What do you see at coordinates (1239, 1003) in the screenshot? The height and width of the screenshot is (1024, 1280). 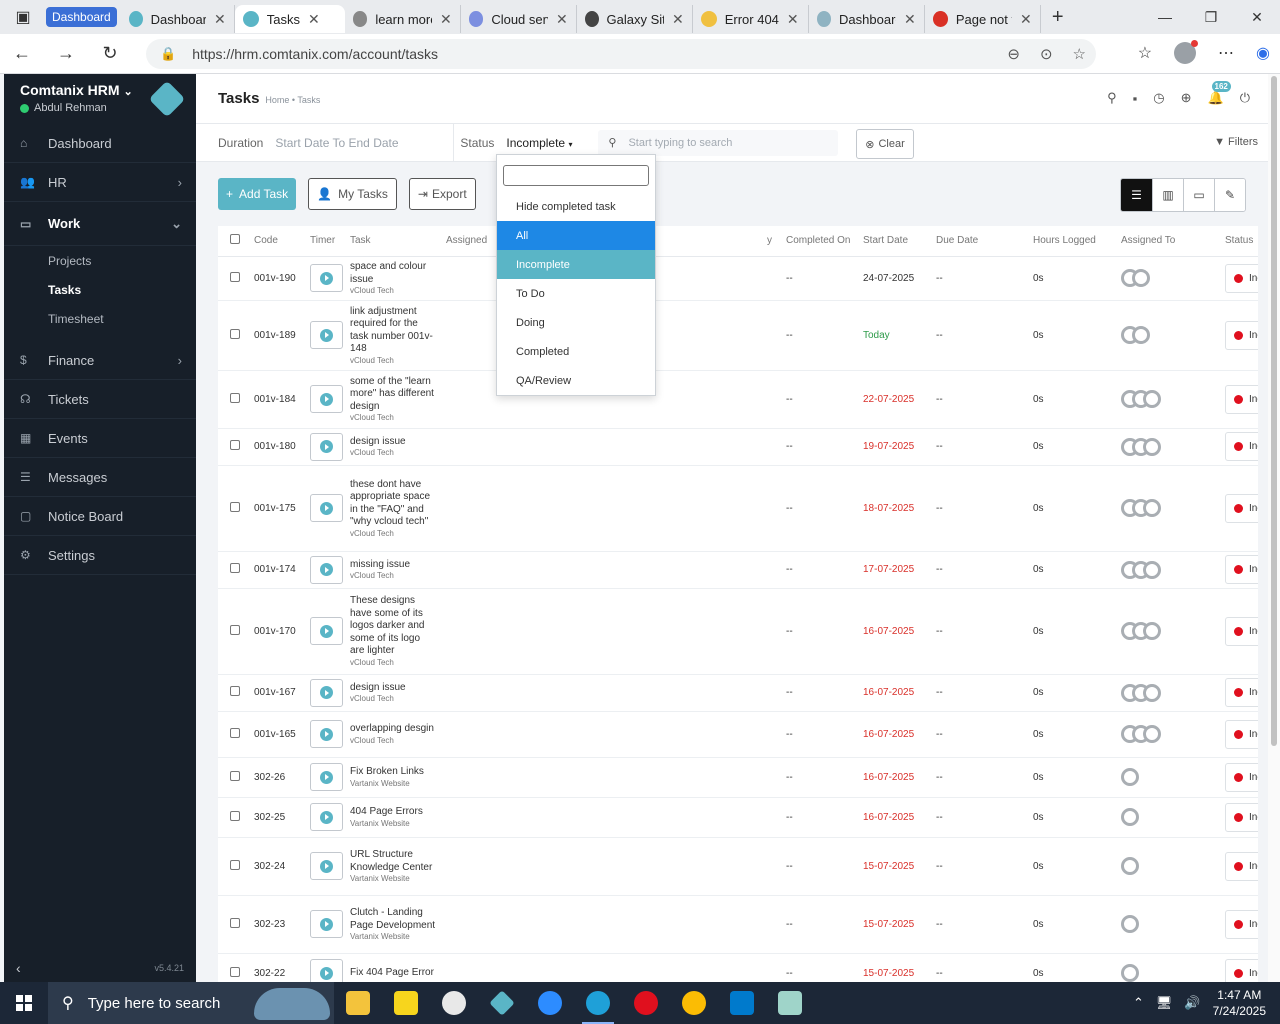 I see `clock: 1:47 AM 7/24/2025` at bounding box center [1239, 1003].